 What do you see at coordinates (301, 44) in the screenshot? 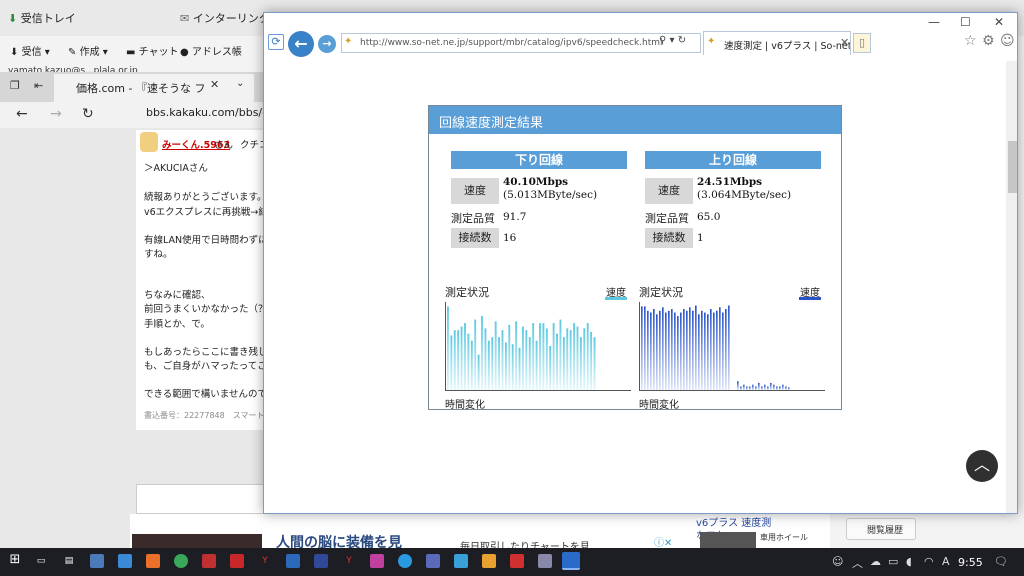
I see `back-button: ←` at bounding box center [301, 44].